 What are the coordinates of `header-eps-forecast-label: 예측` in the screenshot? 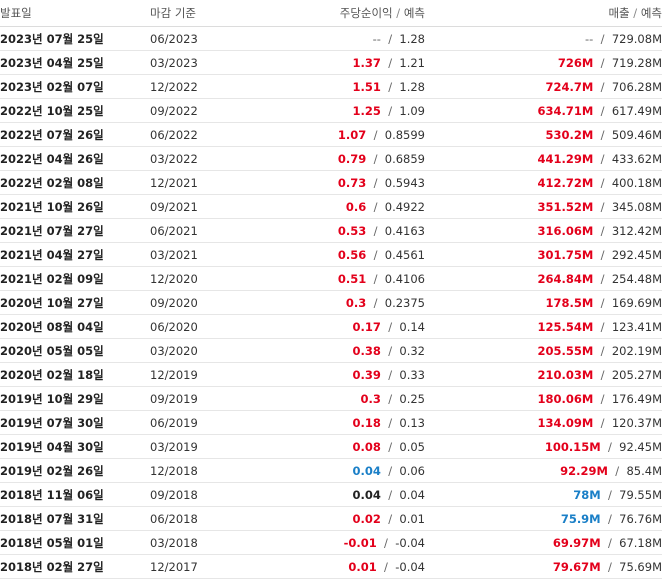 It's located at (414, 13).